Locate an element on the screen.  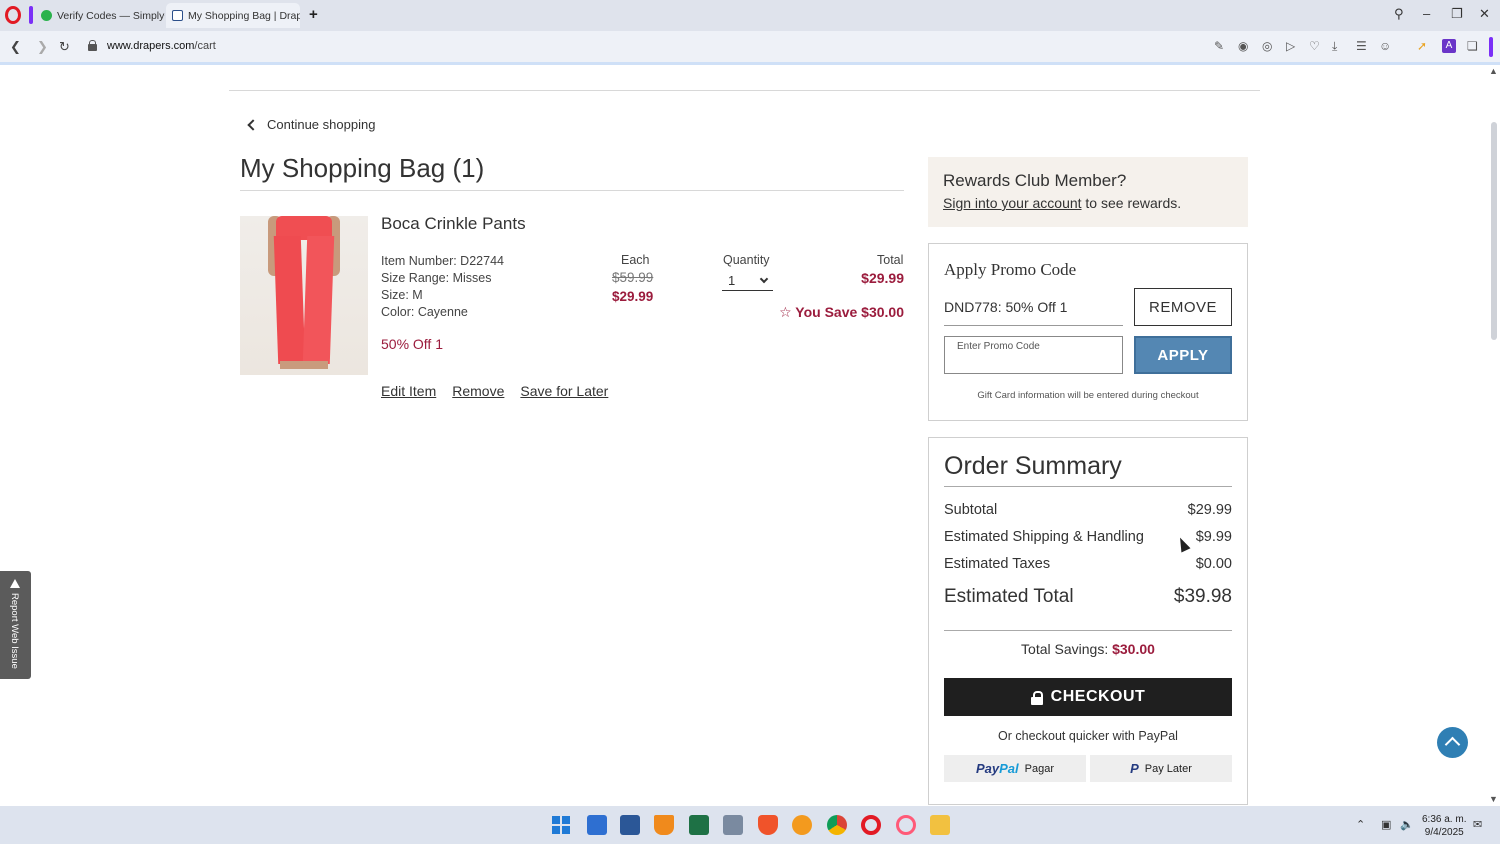
product-name: Boca Crinkle Pants is located at coordinates (453, 224).